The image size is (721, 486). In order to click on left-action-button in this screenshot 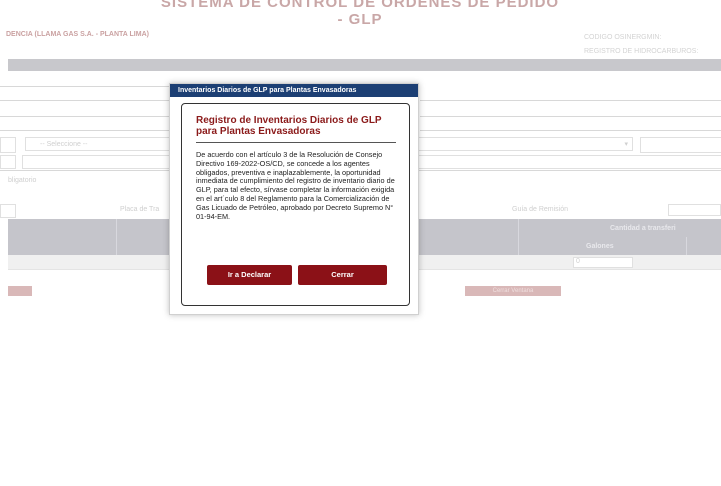, I will do `click(20, 291)`.